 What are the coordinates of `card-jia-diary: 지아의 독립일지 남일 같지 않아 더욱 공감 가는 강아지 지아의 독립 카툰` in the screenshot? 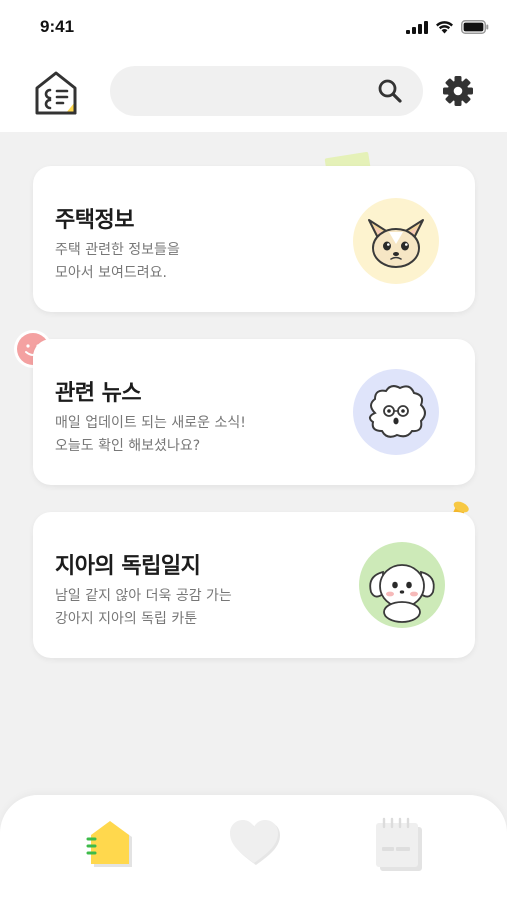 It's located at (254, 585).